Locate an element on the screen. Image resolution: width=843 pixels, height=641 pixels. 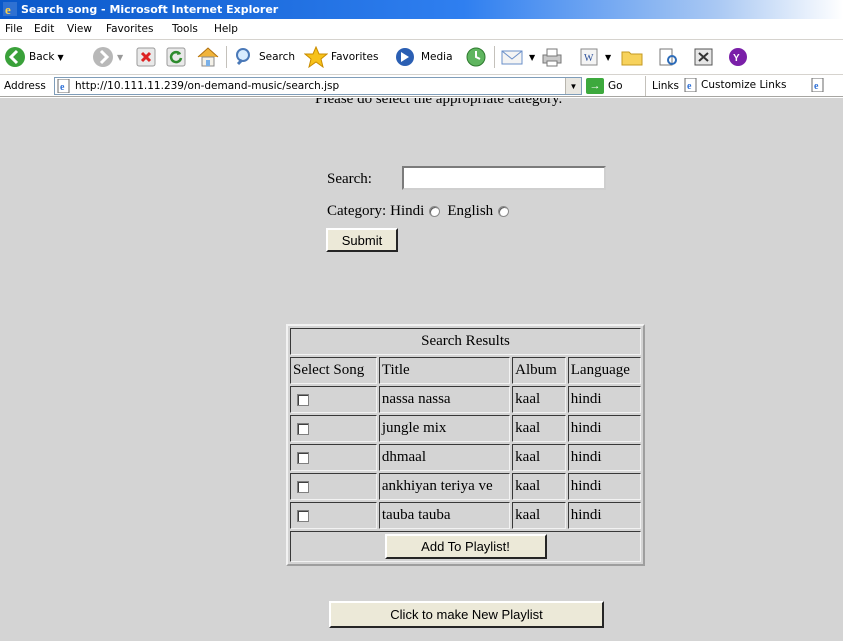
submit-button: Submit is located at coordinates (362, 240).